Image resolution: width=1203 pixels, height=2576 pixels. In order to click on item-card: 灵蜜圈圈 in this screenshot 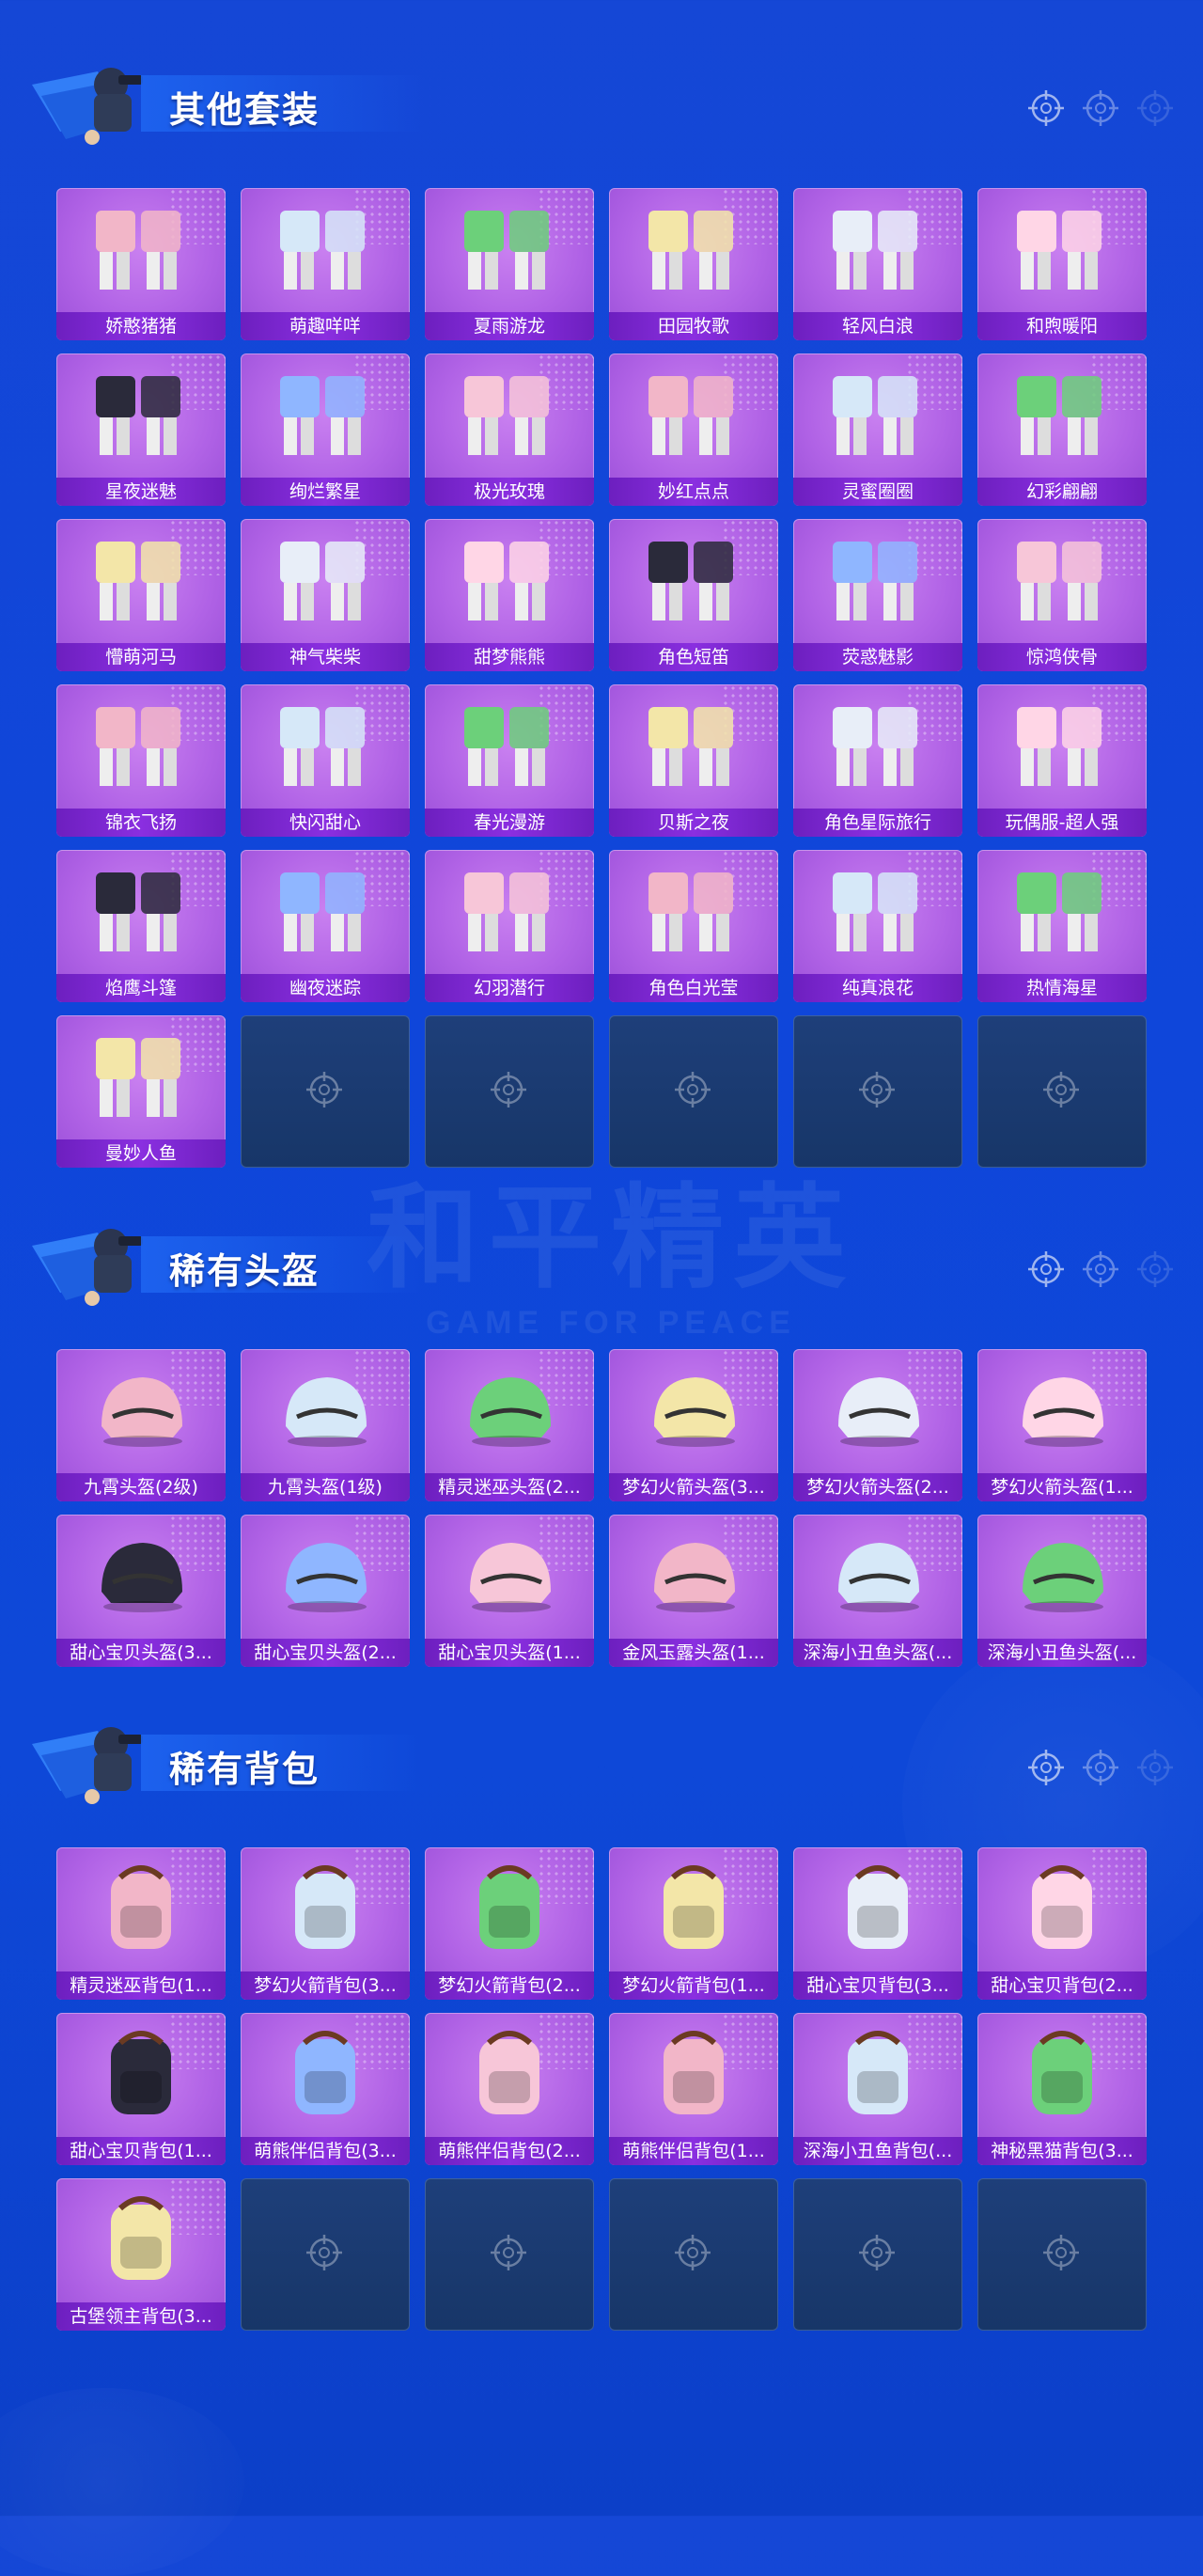, I will do `click(877, 430)`.